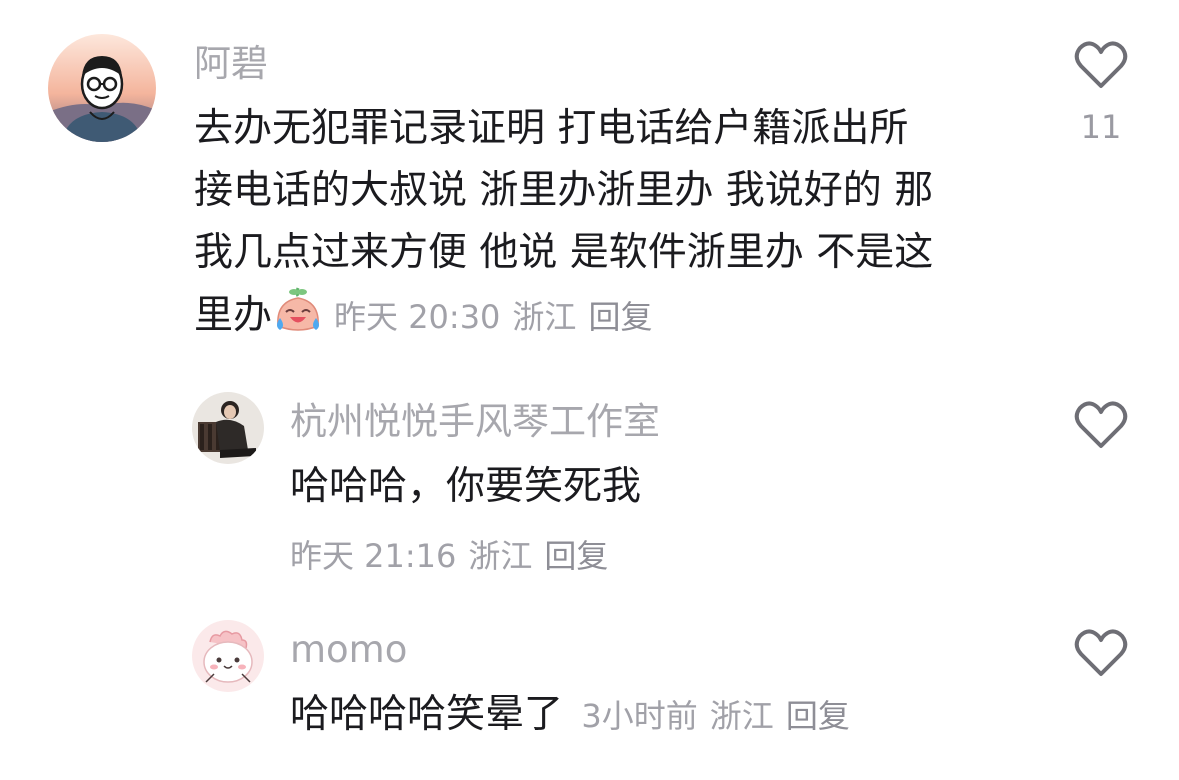 This screenshot has width=1179, height=780. I want to click on timestamp: 昨天 21:16, so click(373, 556).